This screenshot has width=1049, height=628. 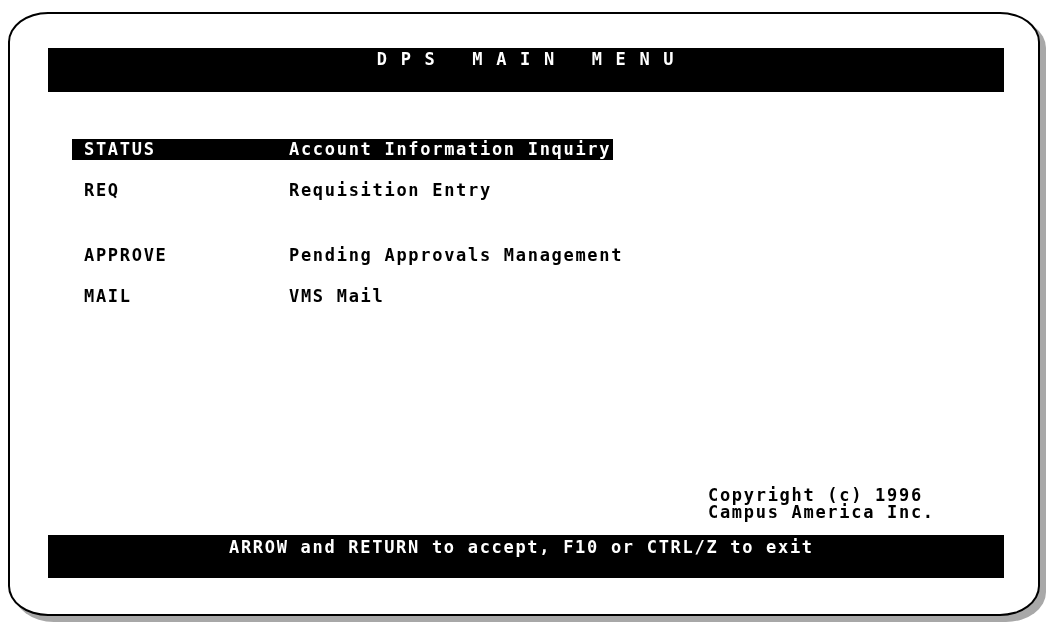 What do you see at coordinates (521, 547) in the screenshot?
I see `footer-hint: ARROW and RETURN to accept, F10 or CTRL/Z to exit` at bounding box center [521, 547].